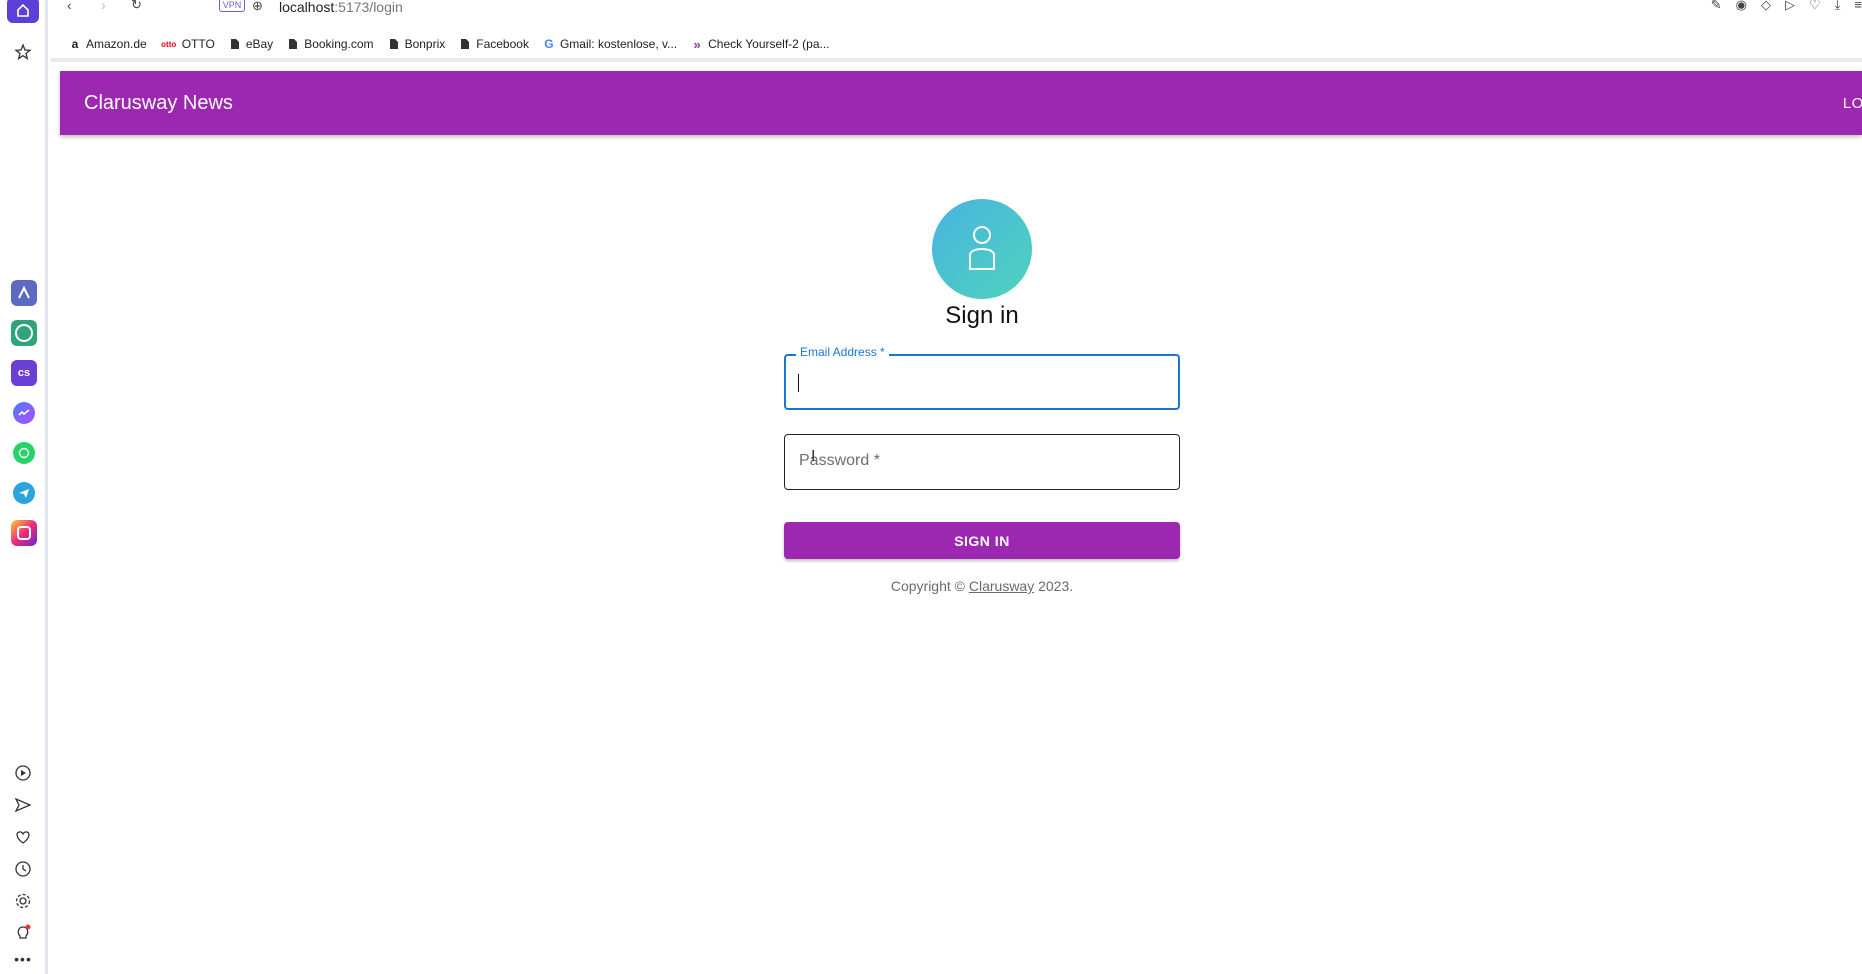 This screenshot has width=1862, height=974. I want to click on bookmark-facebook: Facebook, so click(494, 44).